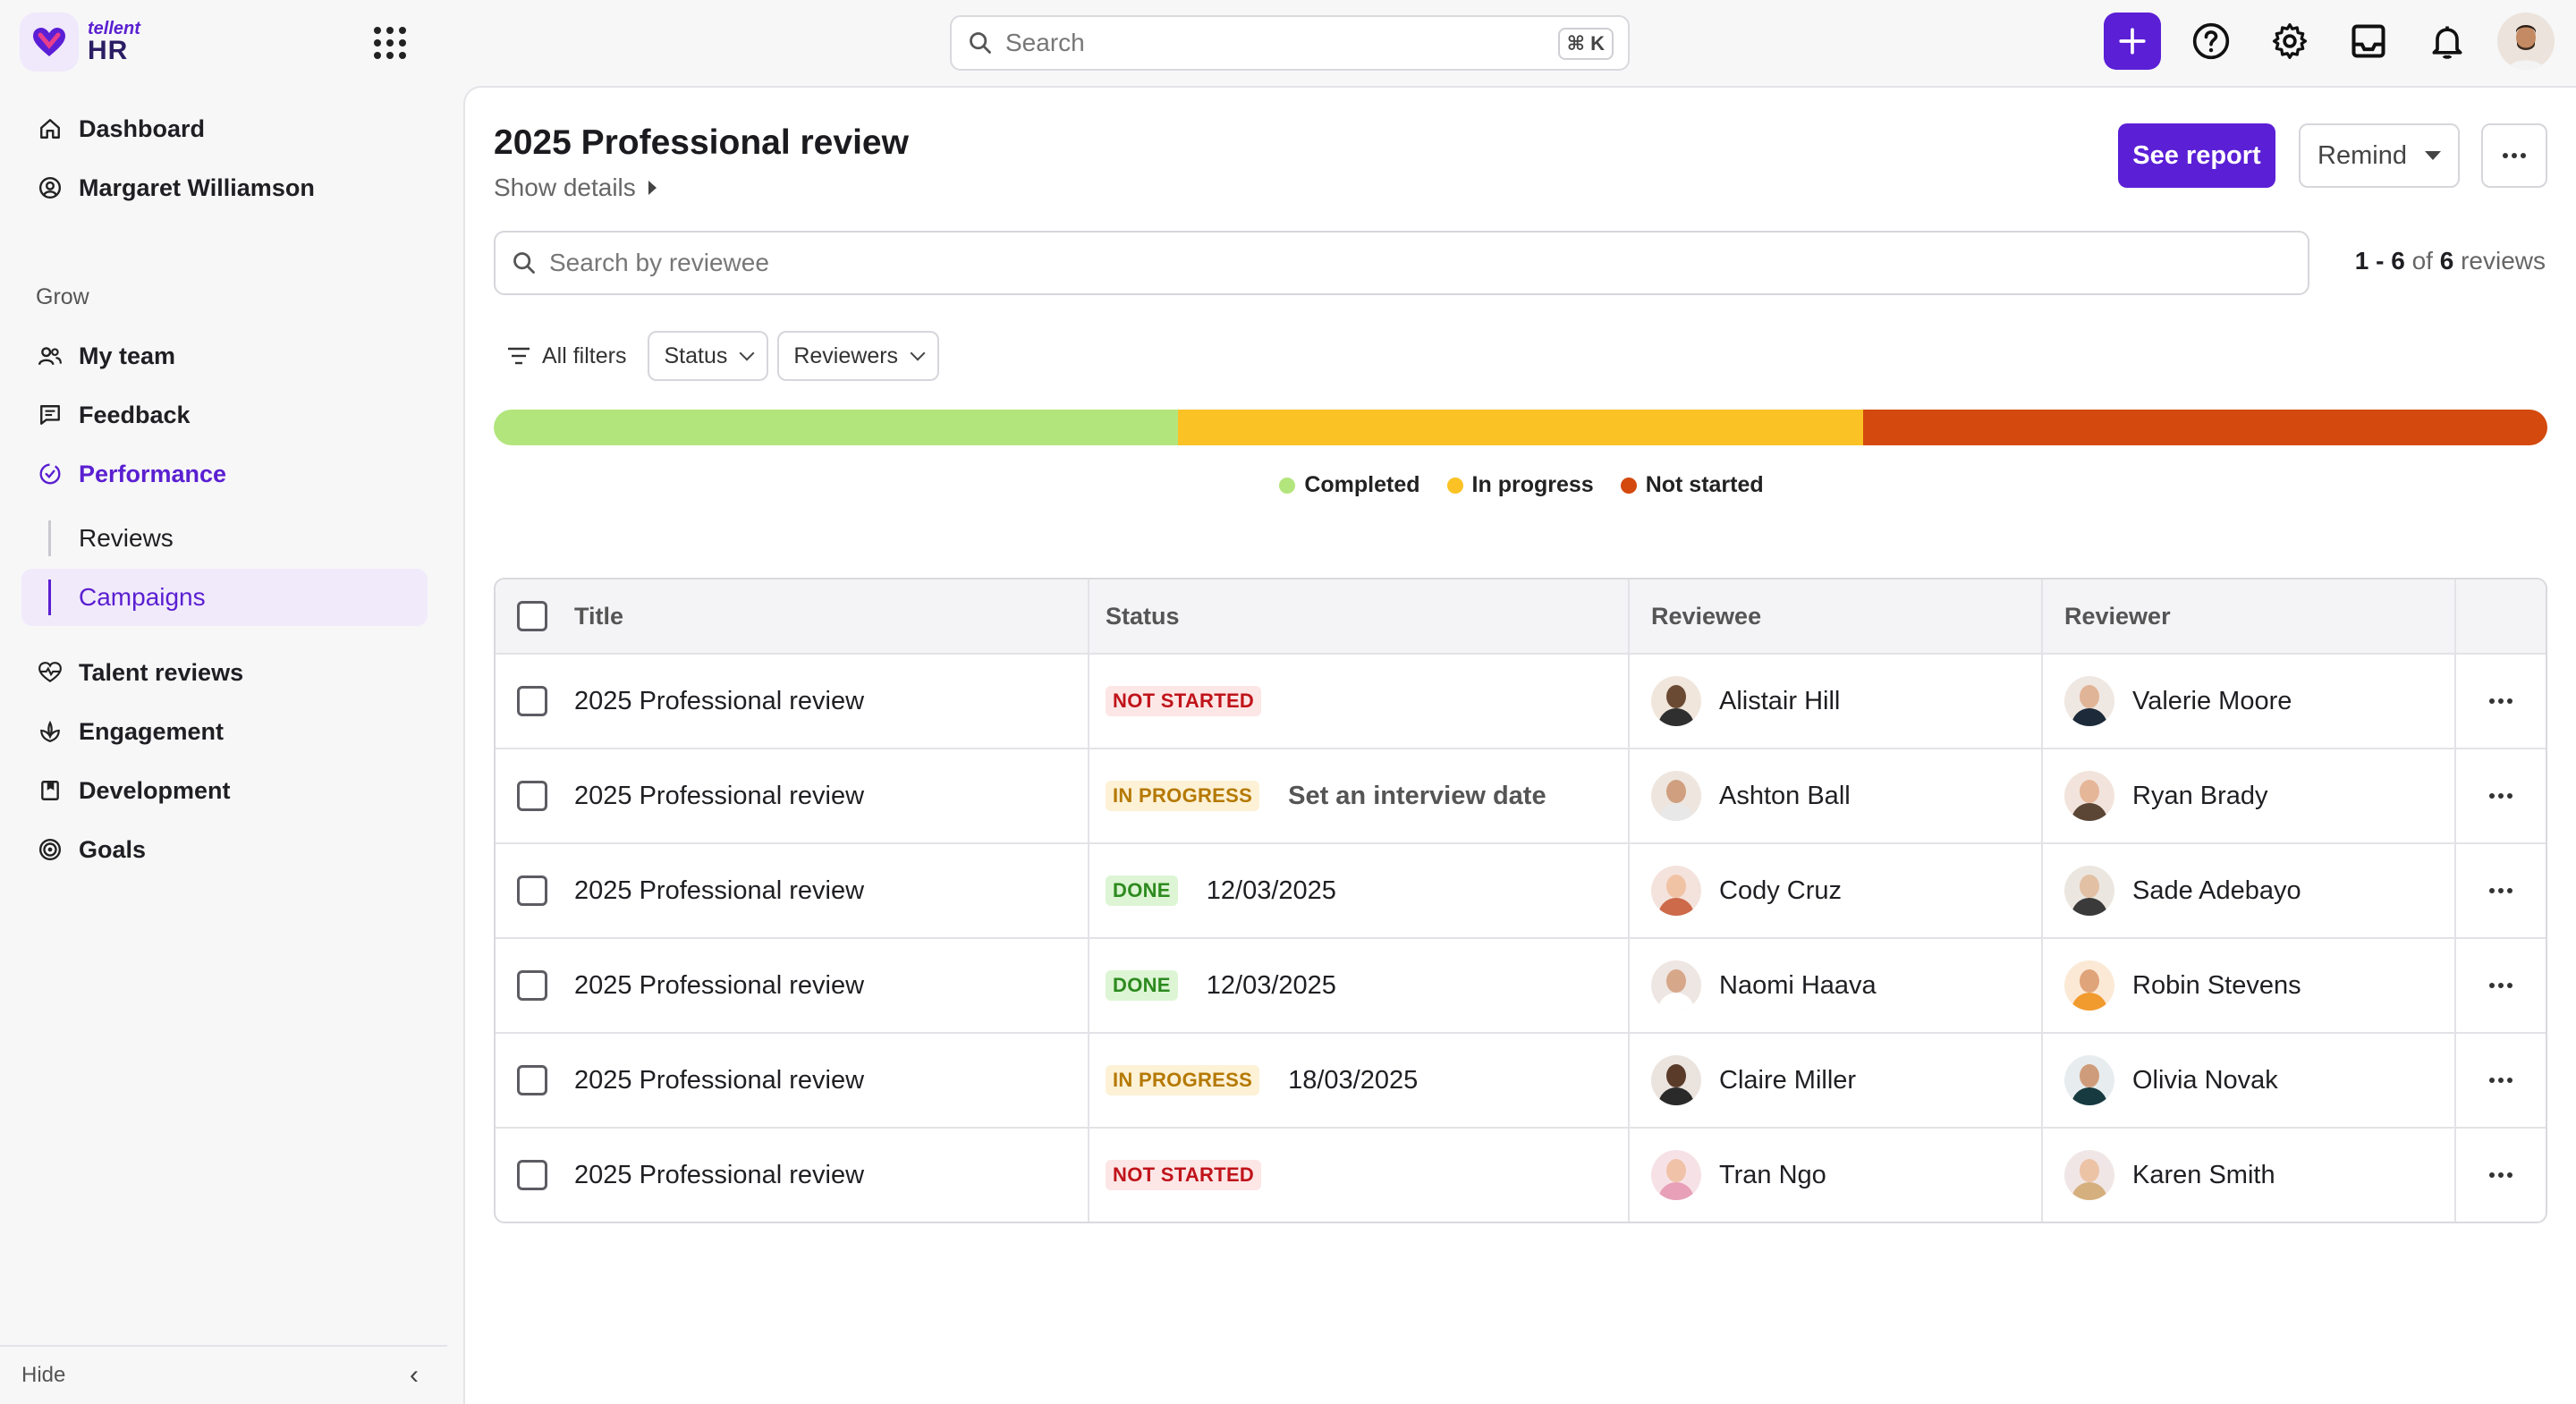  I want to click on logo-heart-icon, so click(49, 43).